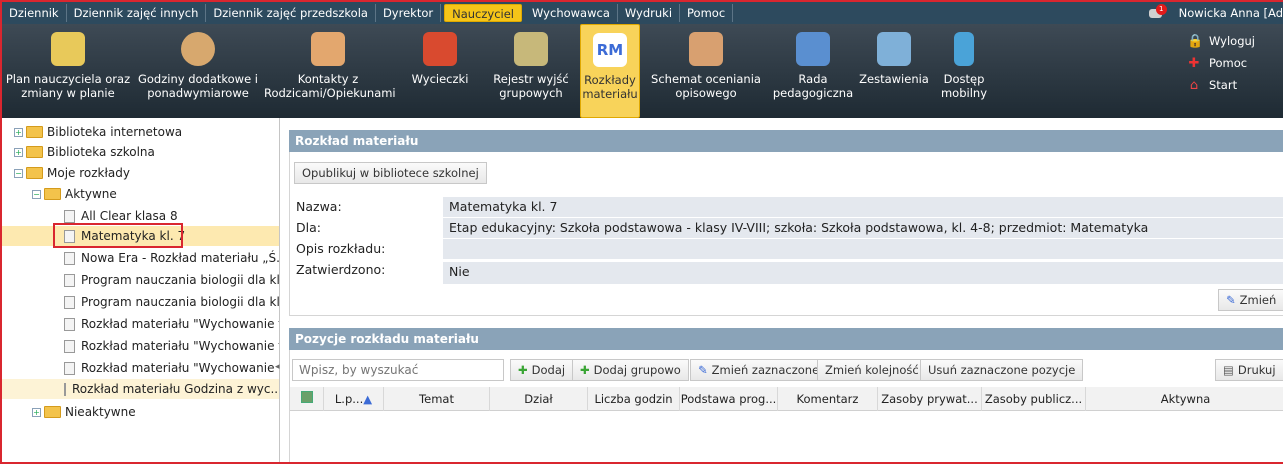  What do you see at coordinates (863, 207) in the screenshot?
I see `field-value-name: Matematyka kl. 7` at bounding box center [863, 207].